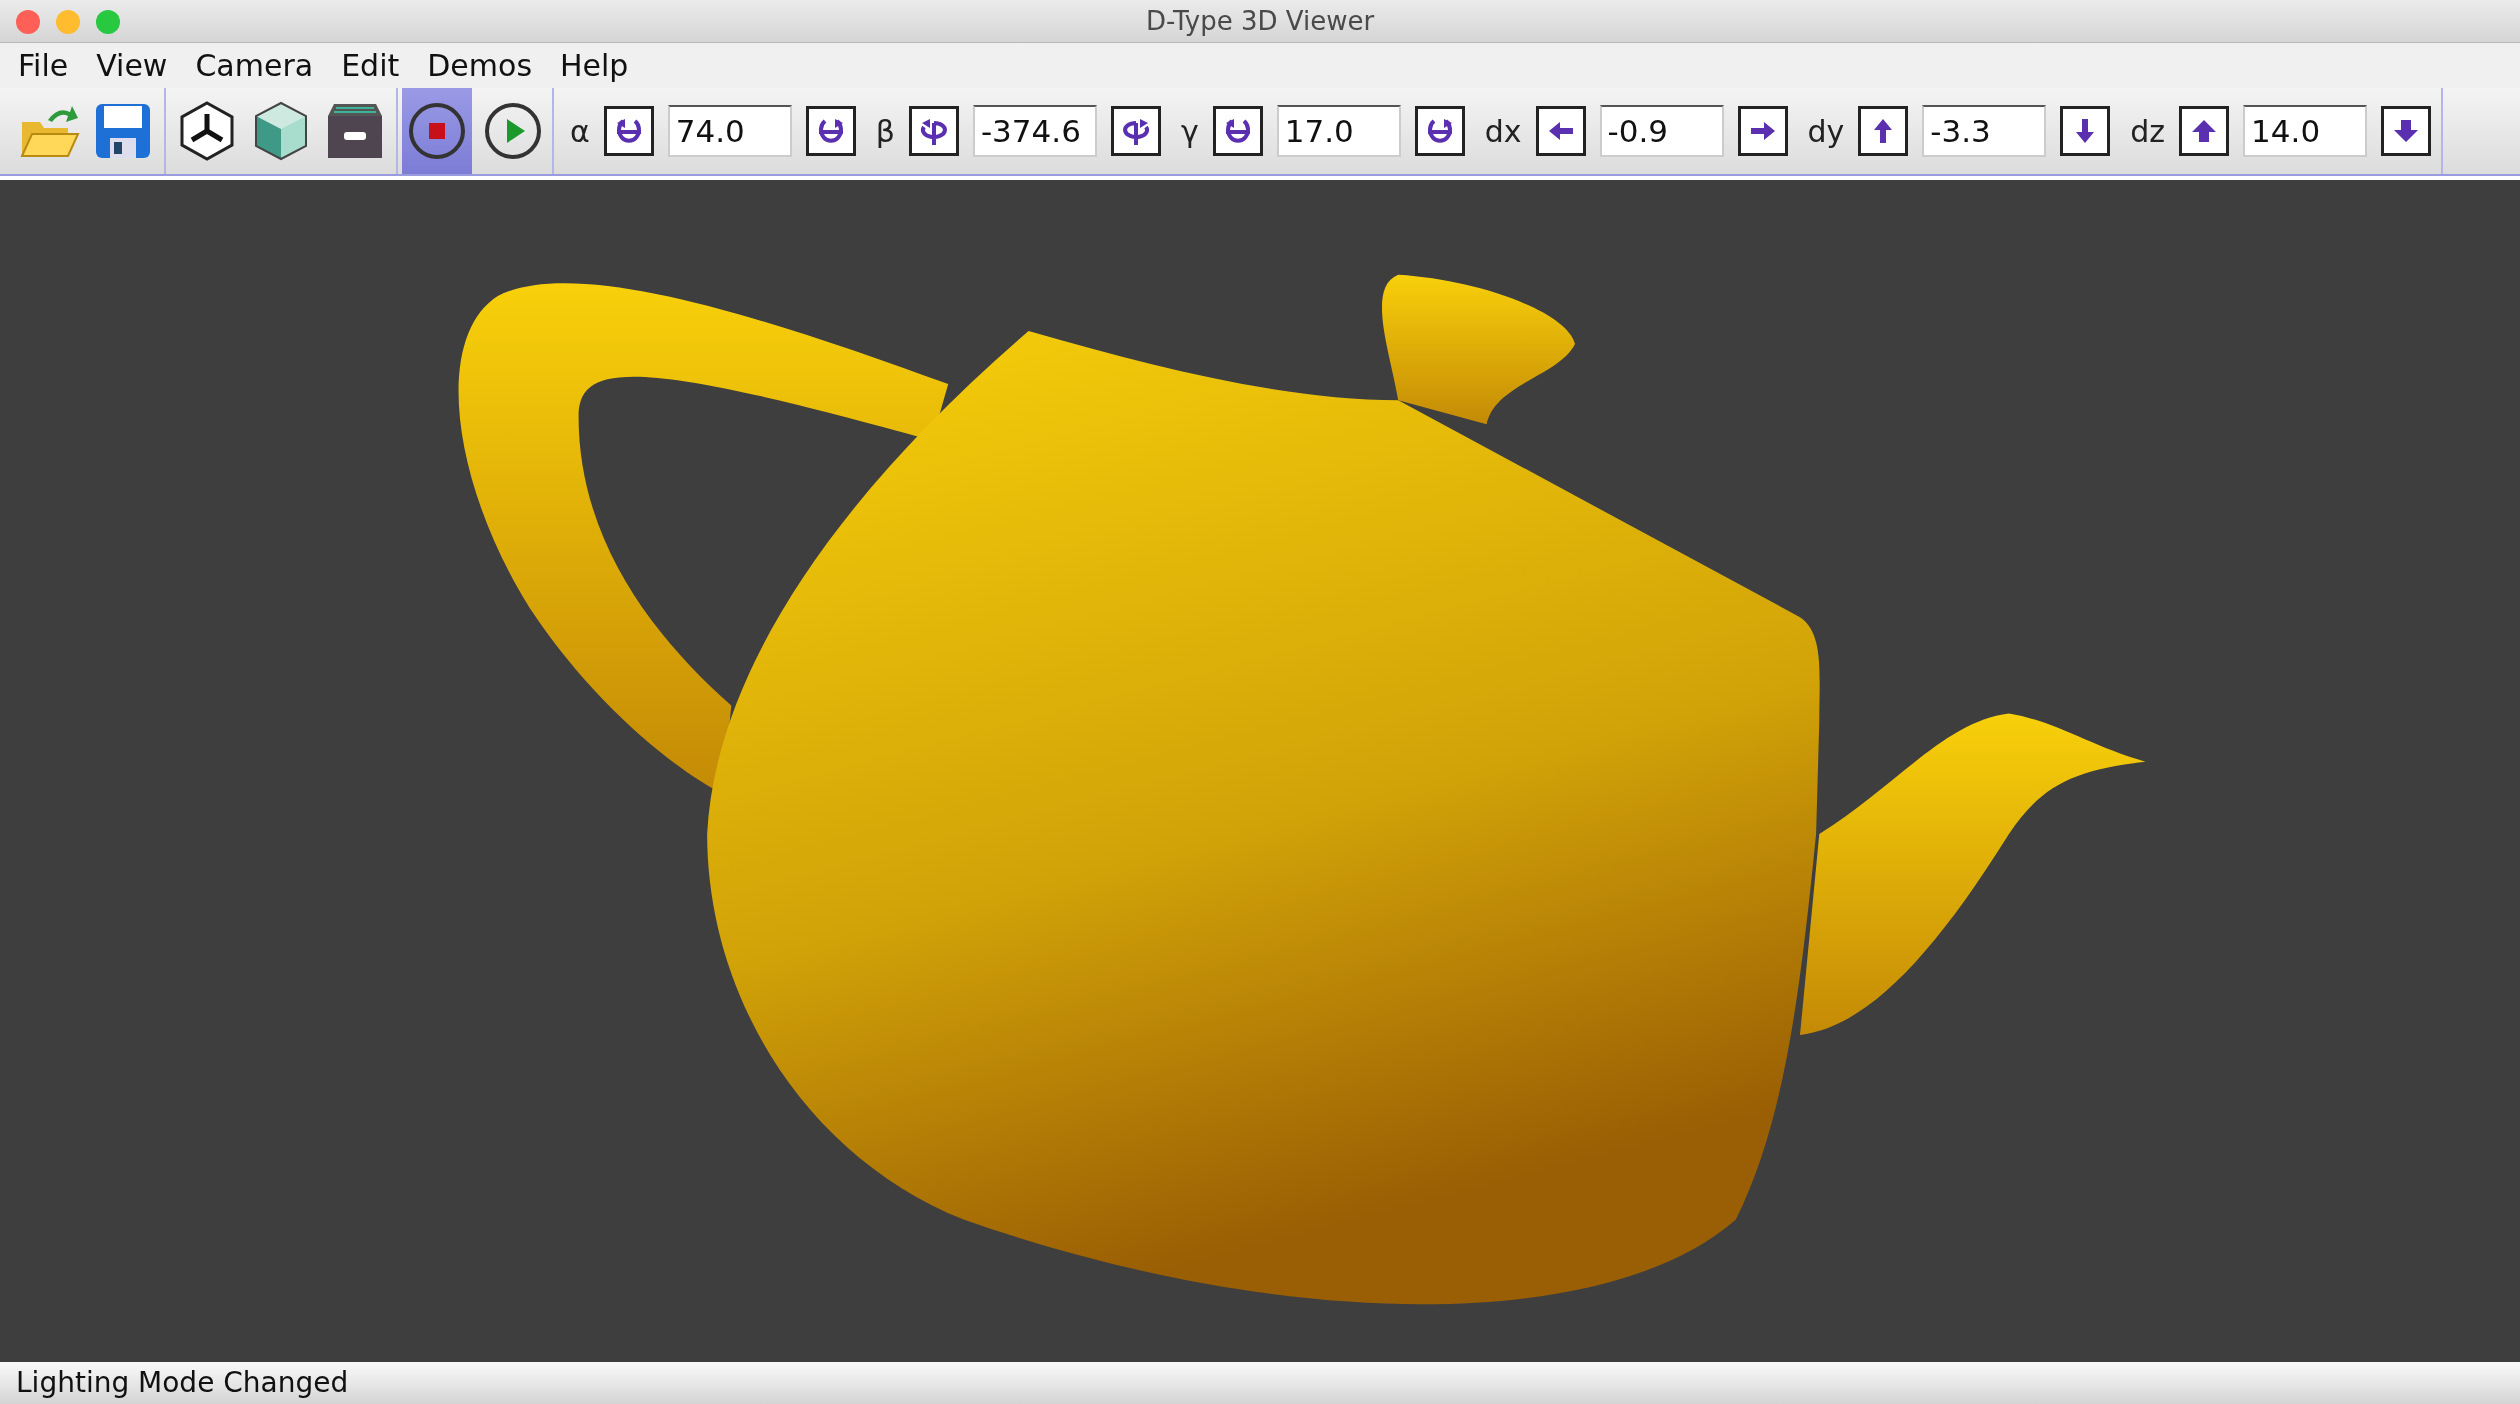  Describe the element at coordinates (2305, 131) in the screenshot. I see `value-field: 14.0` at that location.